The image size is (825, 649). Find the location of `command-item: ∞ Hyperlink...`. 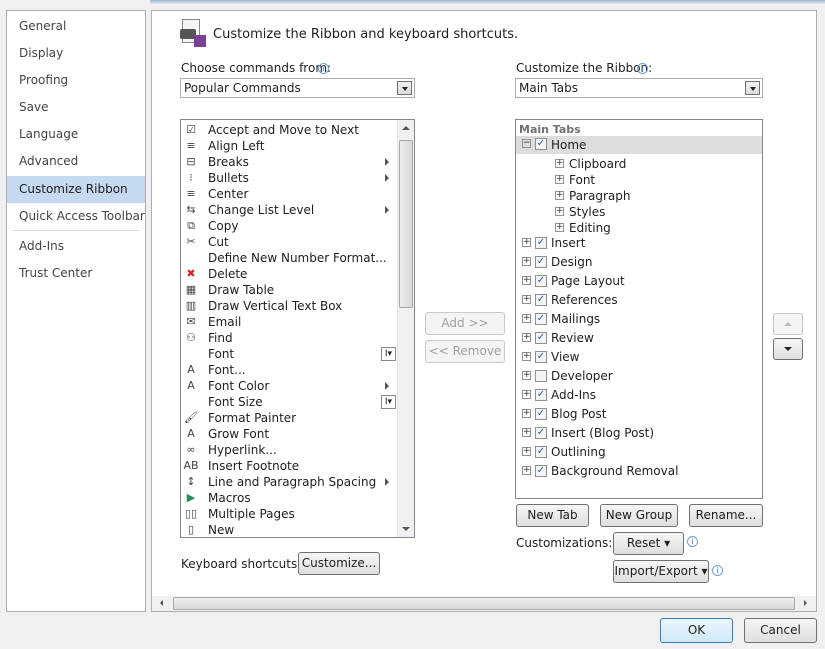

command-item: ∞ Hyperlink... is located at coordinates (289, 450).